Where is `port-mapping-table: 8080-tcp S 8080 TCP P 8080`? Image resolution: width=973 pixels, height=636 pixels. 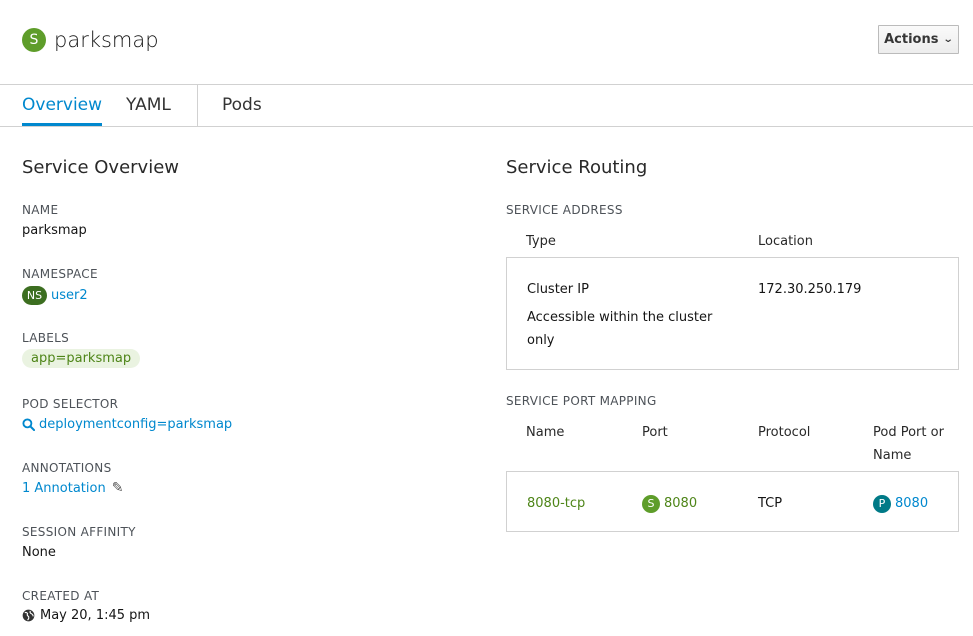
port-mapping-table: 8080-tcp S 8080 TCP P 8080 is located at coordinates (732, 501).